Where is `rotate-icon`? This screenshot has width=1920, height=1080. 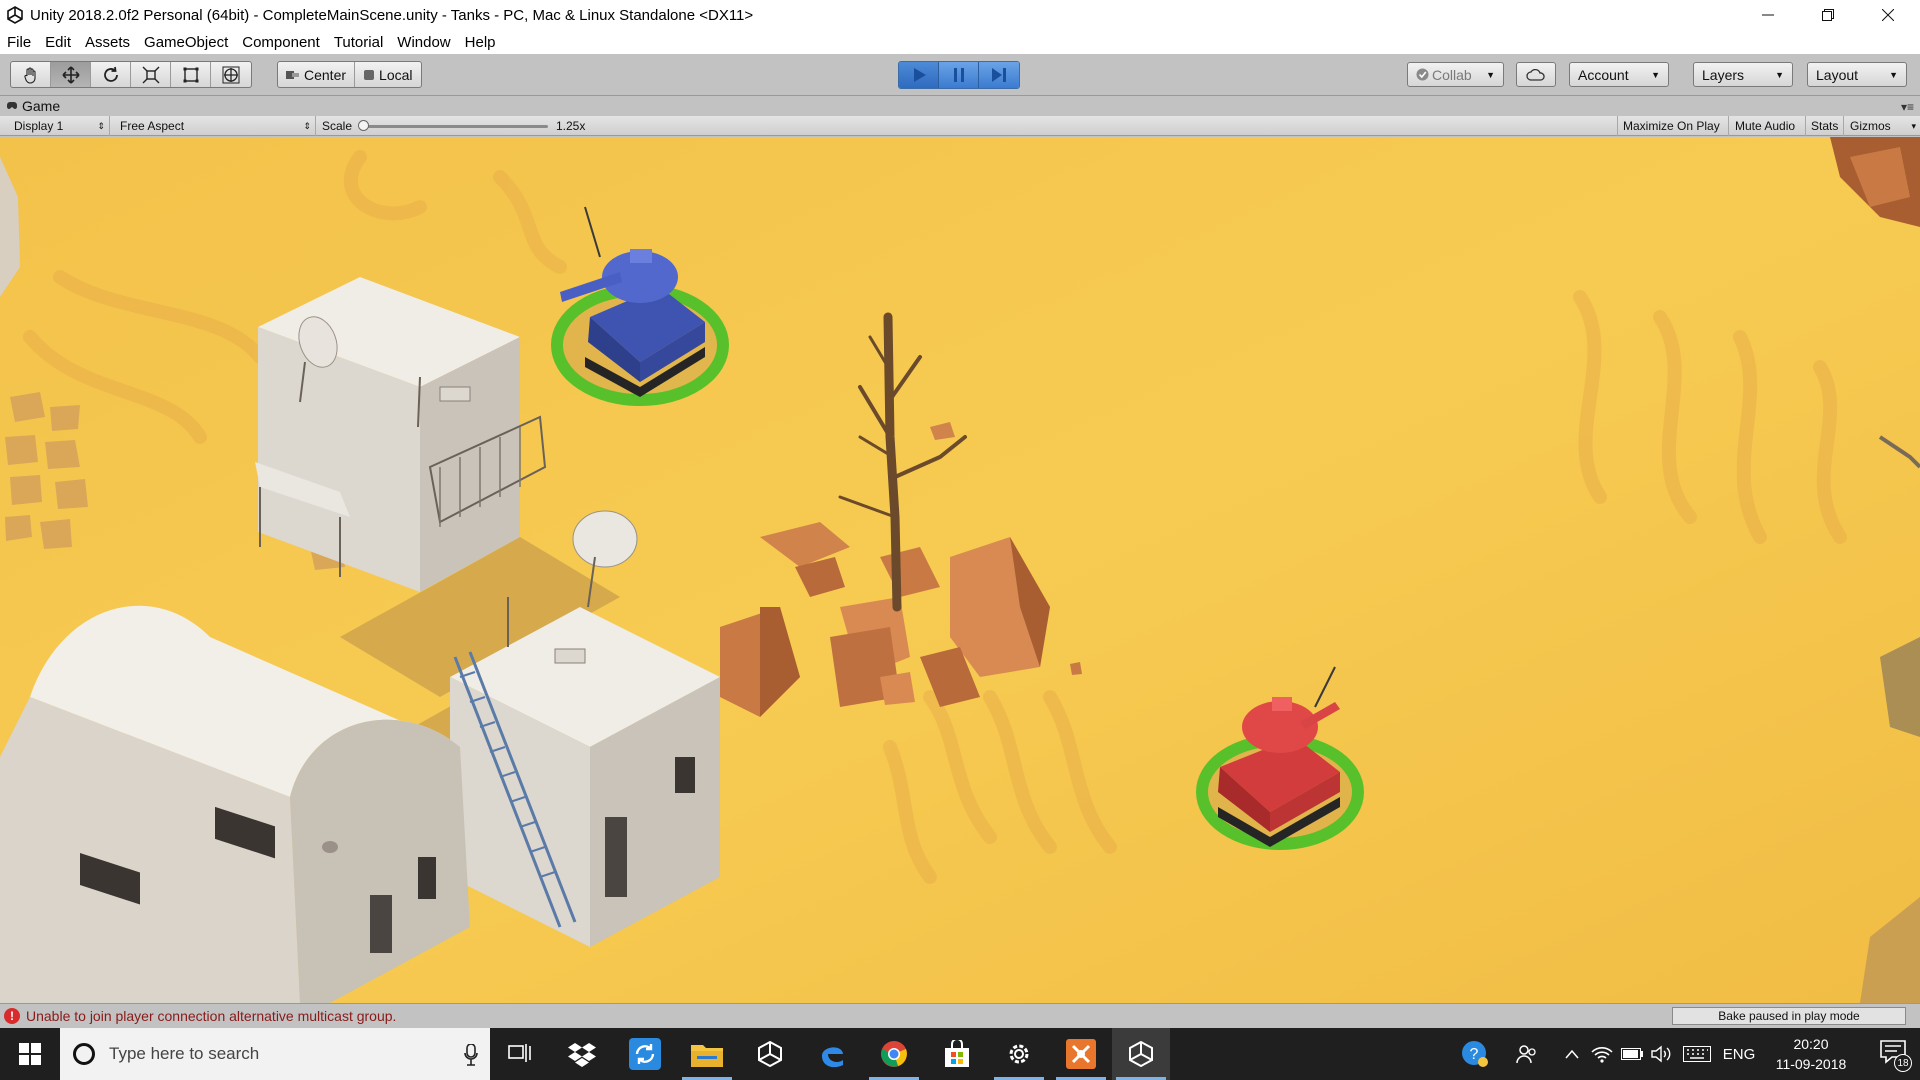
rotate-icon is located at coordinates (111, 74).